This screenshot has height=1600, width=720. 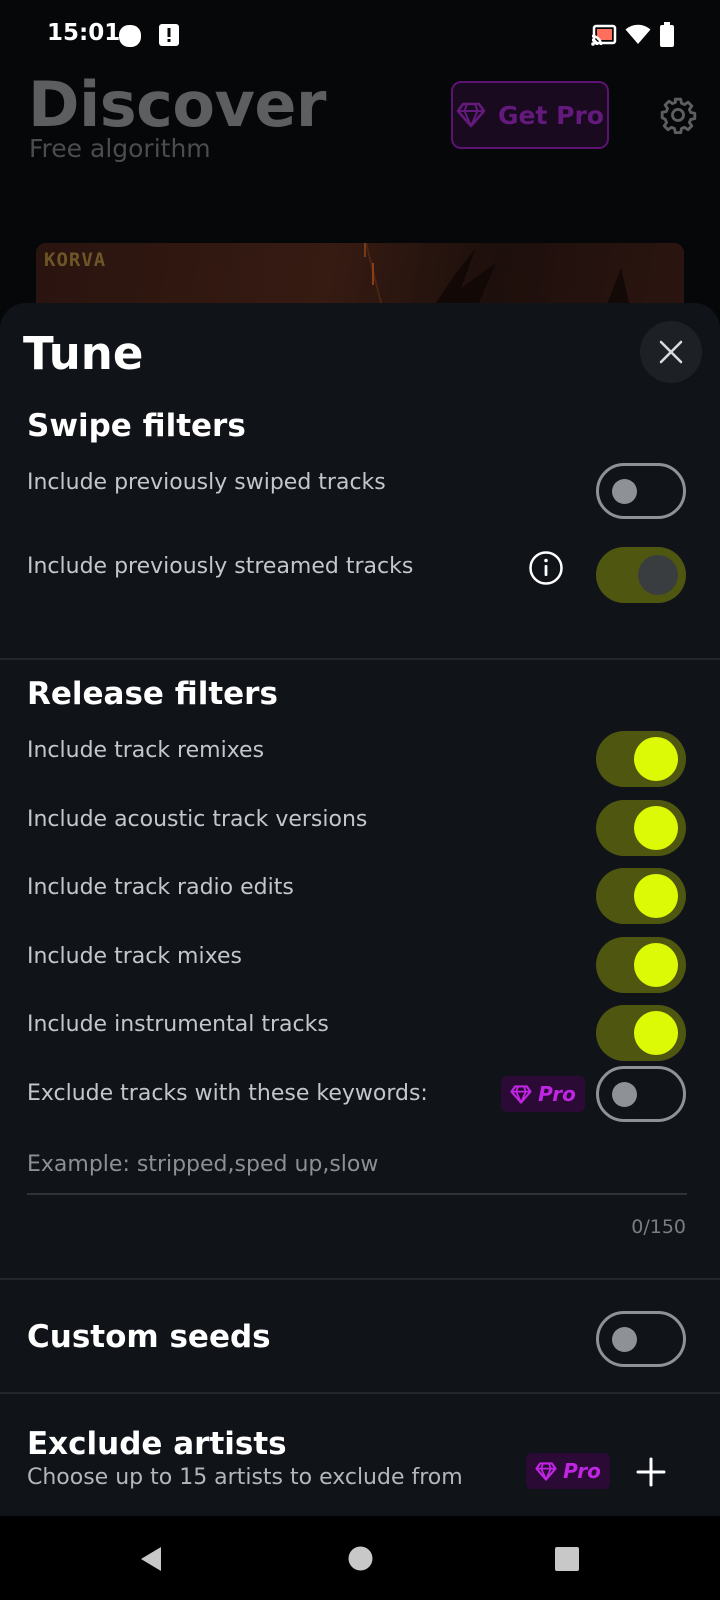 I want to click on char-counter: 0/150, so click(x=658, y=1227).